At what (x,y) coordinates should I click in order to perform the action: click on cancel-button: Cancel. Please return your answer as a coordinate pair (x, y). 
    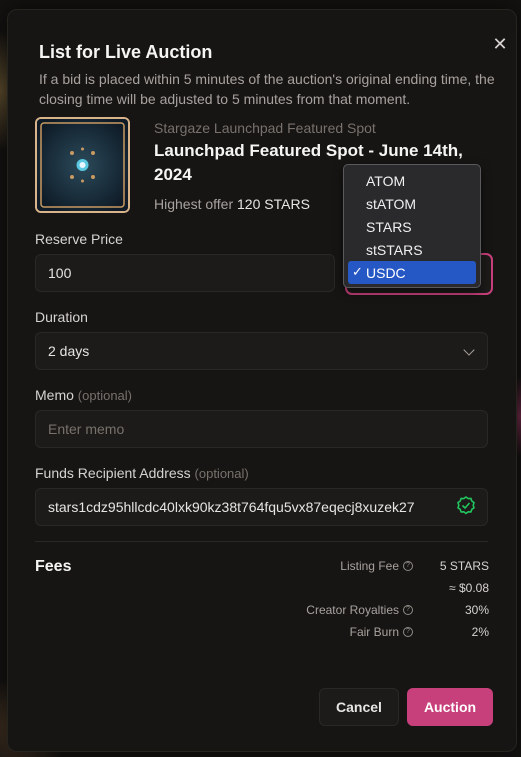
    Looking at the image, I should click on (359, 707).